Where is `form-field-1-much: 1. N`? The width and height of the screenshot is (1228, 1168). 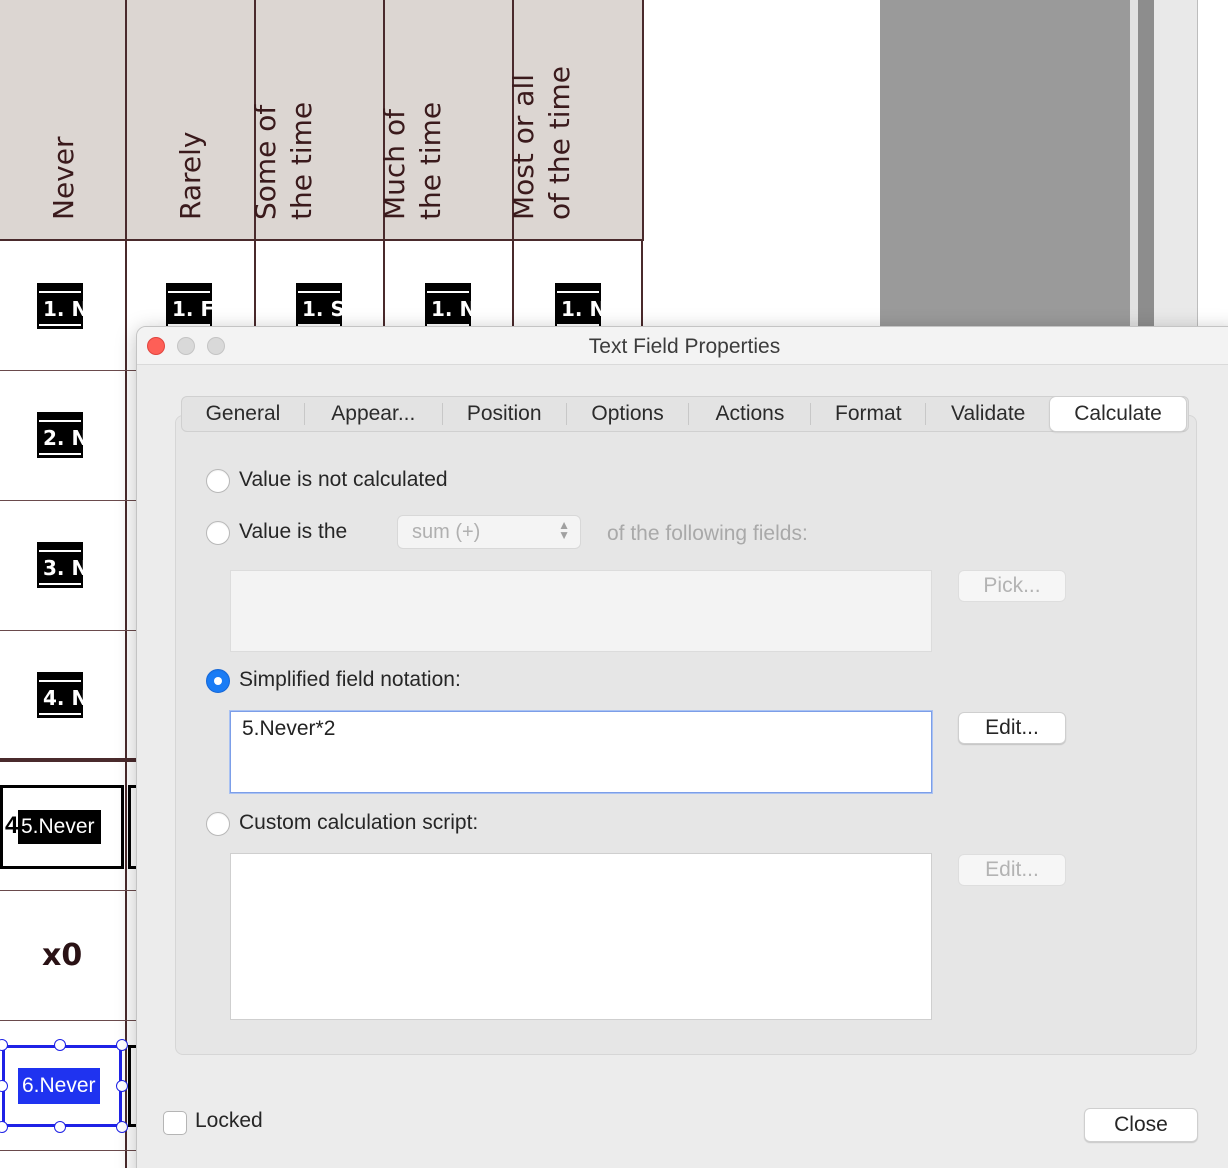
form-field-1-much: 1. N is located at coordinates (448, 306).